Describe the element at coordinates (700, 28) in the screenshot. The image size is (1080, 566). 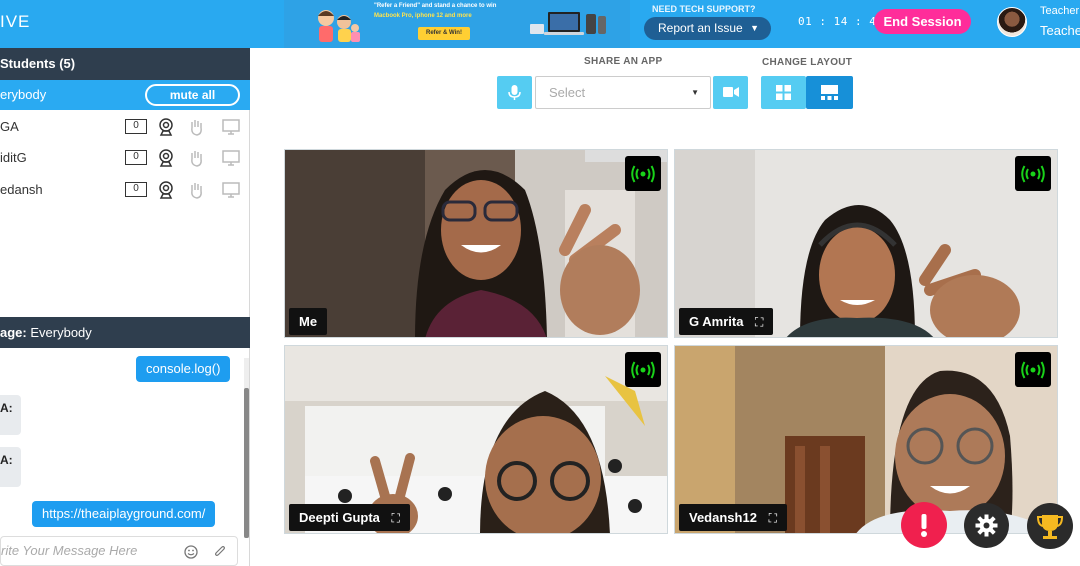
I see `report-issue-label: Report an Issue` at that location.